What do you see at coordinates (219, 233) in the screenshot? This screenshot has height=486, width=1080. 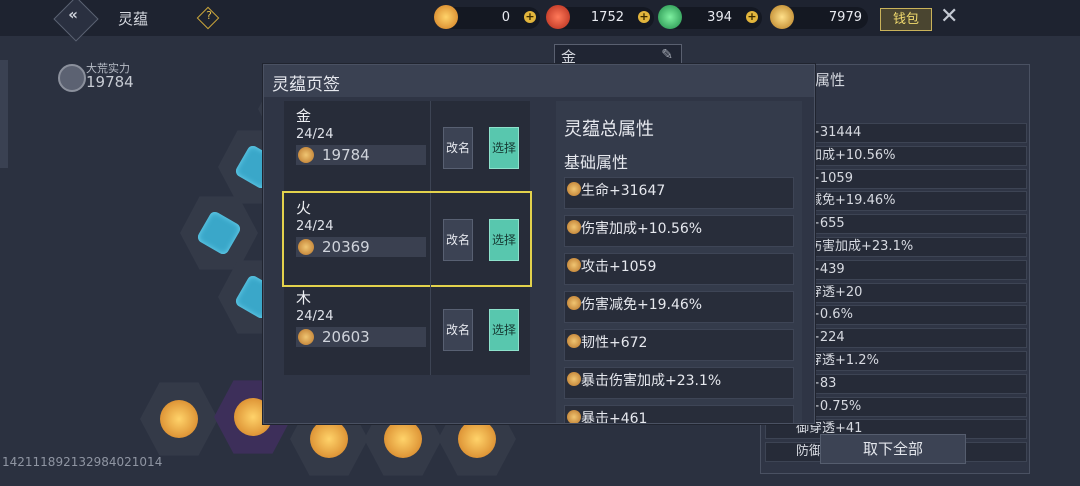 I see `rune-slot-gem` at bounding box center [219, 233].